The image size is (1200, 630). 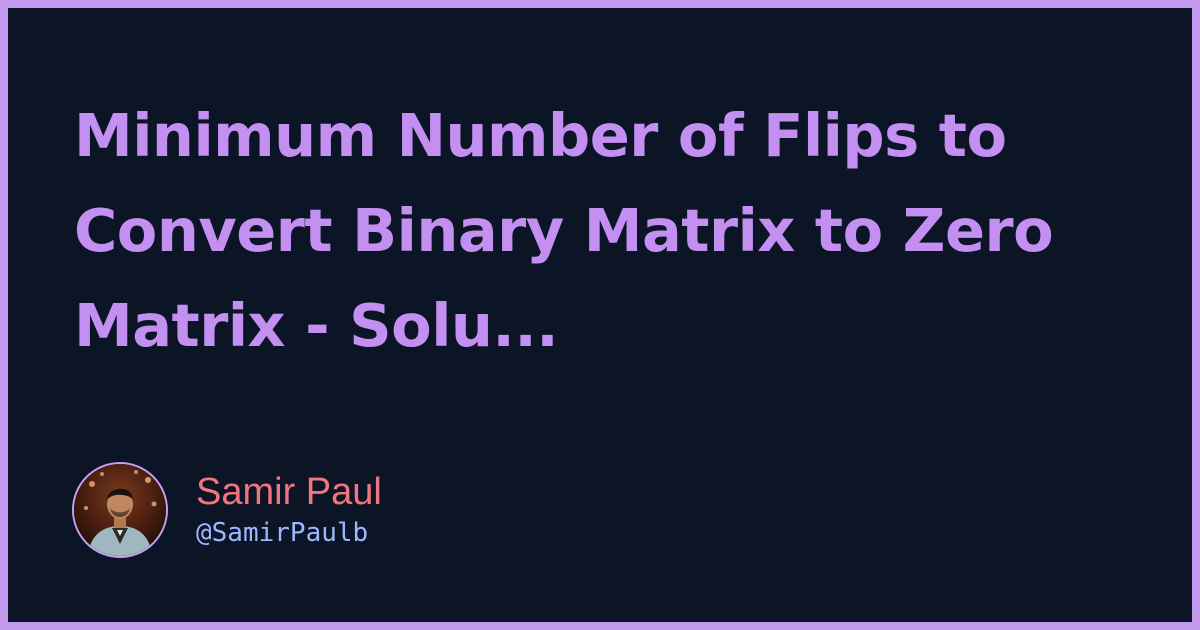 I want to click on author-name: Samir Paul, so click(x=289, y=492).